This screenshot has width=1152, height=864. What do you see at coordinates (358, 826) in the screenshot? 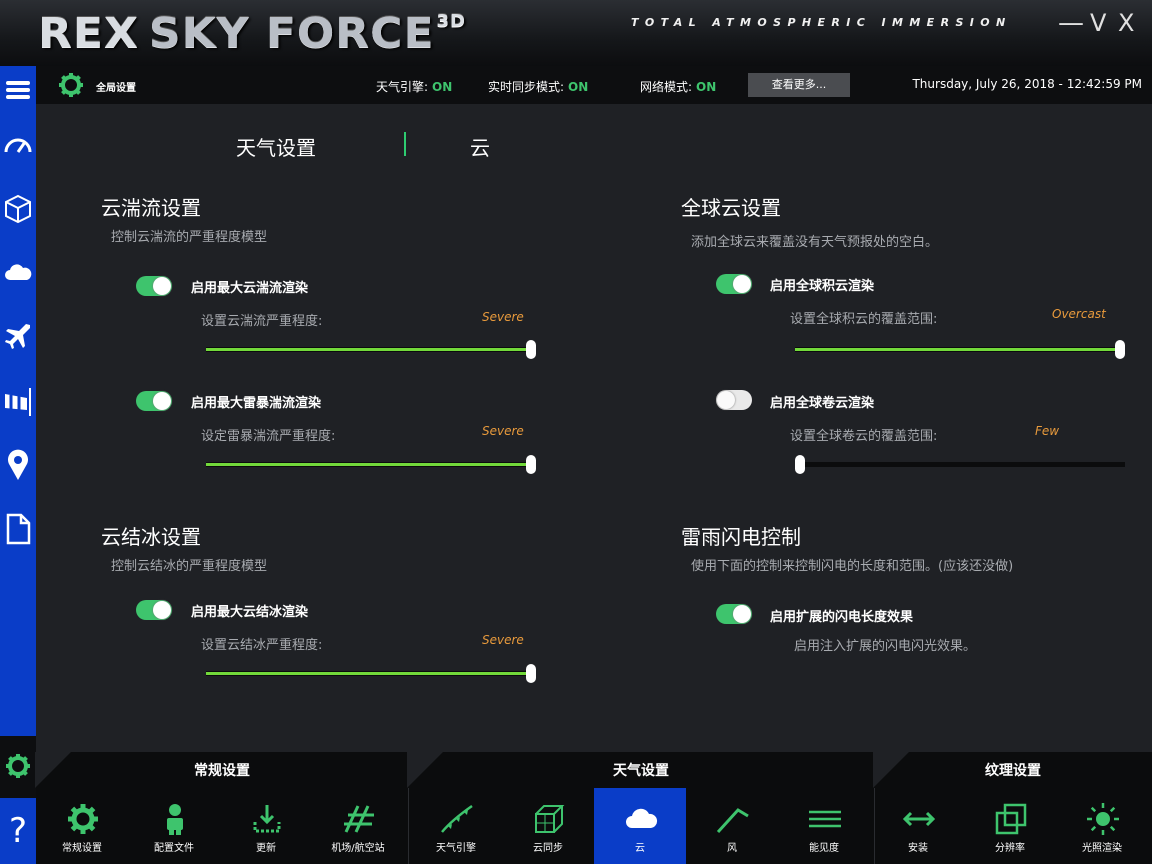
I see `btn-airports: 机场/航空站` at bounding box center [358, 826].